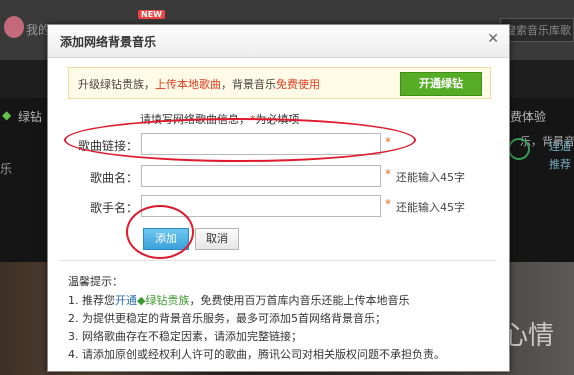 The image size is (574, 375). What do you see at coordinates (278, 260) in the screenshot?
I see `divider` at bounding box center [278, 260].